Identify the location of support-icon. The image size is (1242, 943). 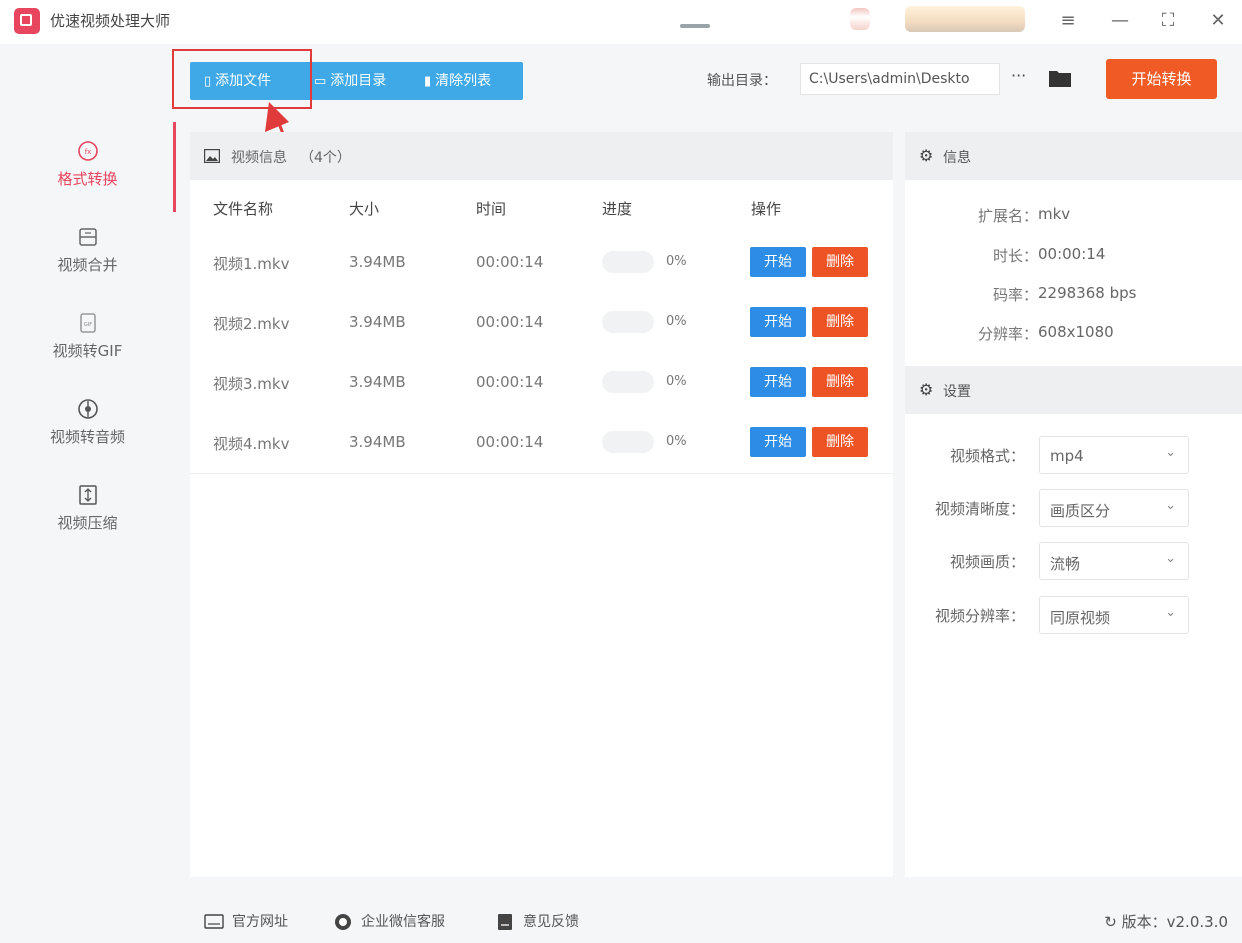
(343, 922).